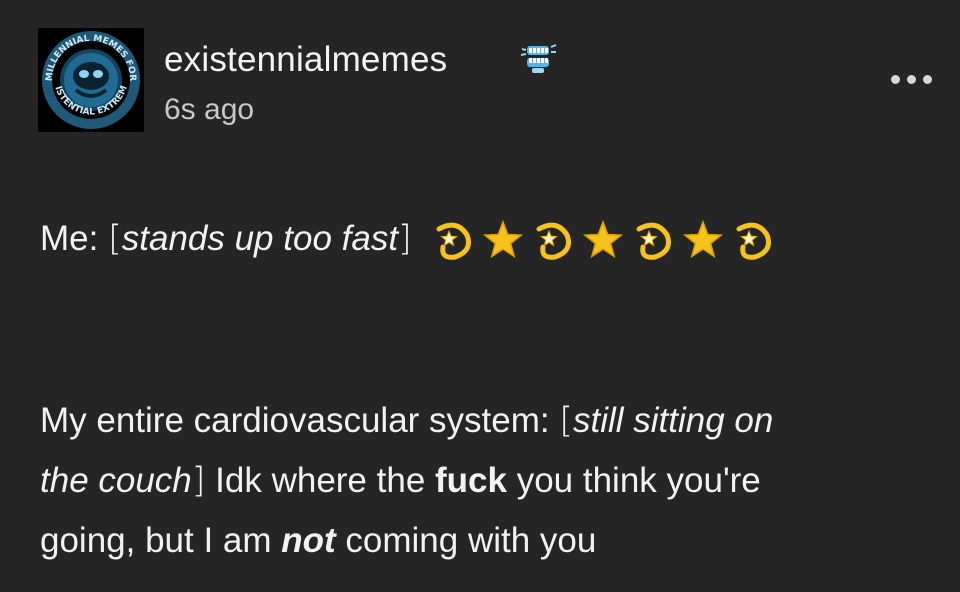  What do you see at coordinates (633, 480) in the screenshot?
I see `body-text: you think you're` at bounding box center [633, 480].